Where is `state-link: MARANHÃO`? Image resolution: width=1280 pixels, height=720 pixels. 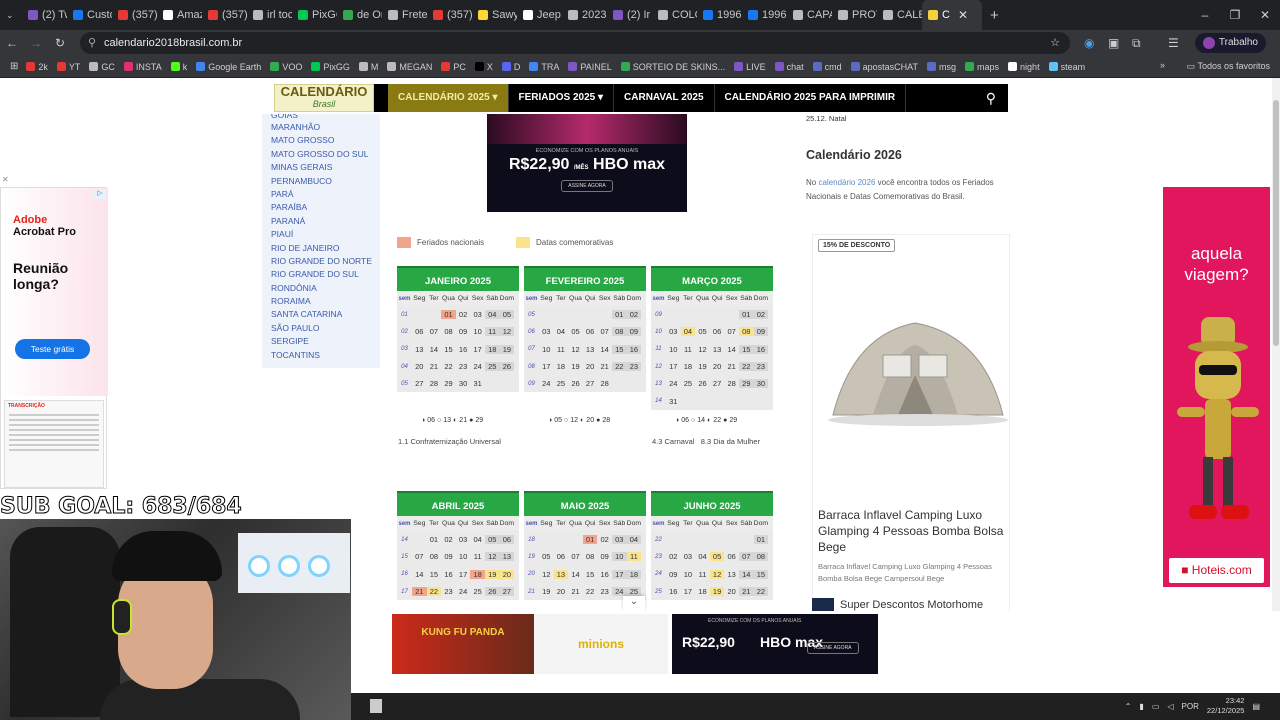
state-link: MARANHÃO is located at coordinates (325, 127).